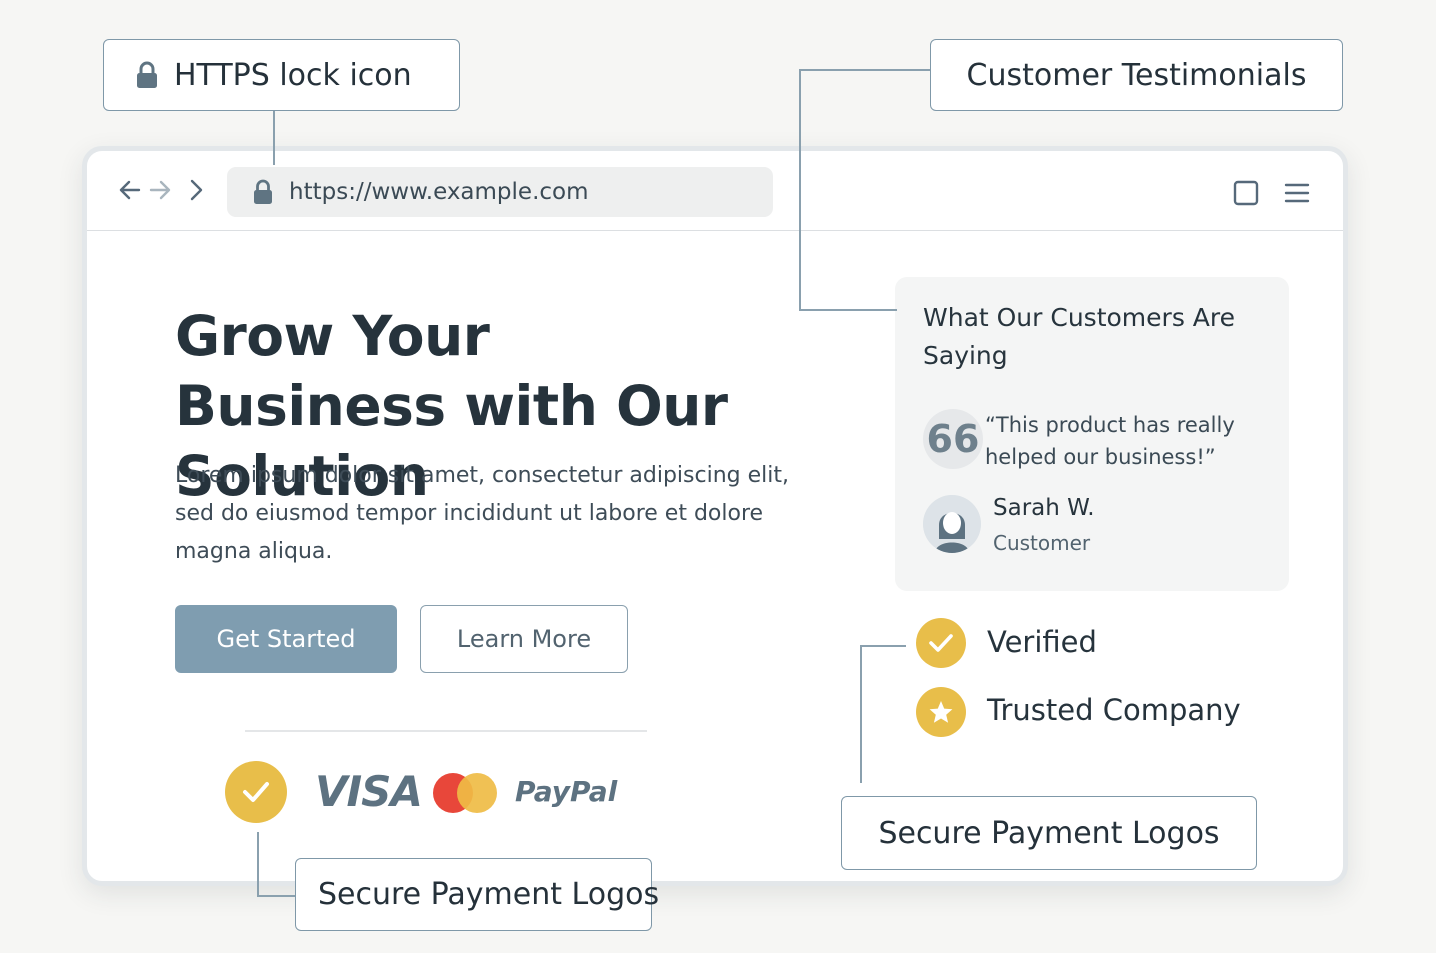 This screenshot has width=1436, height=953. I want to click on star-icon, so click(941, 712).